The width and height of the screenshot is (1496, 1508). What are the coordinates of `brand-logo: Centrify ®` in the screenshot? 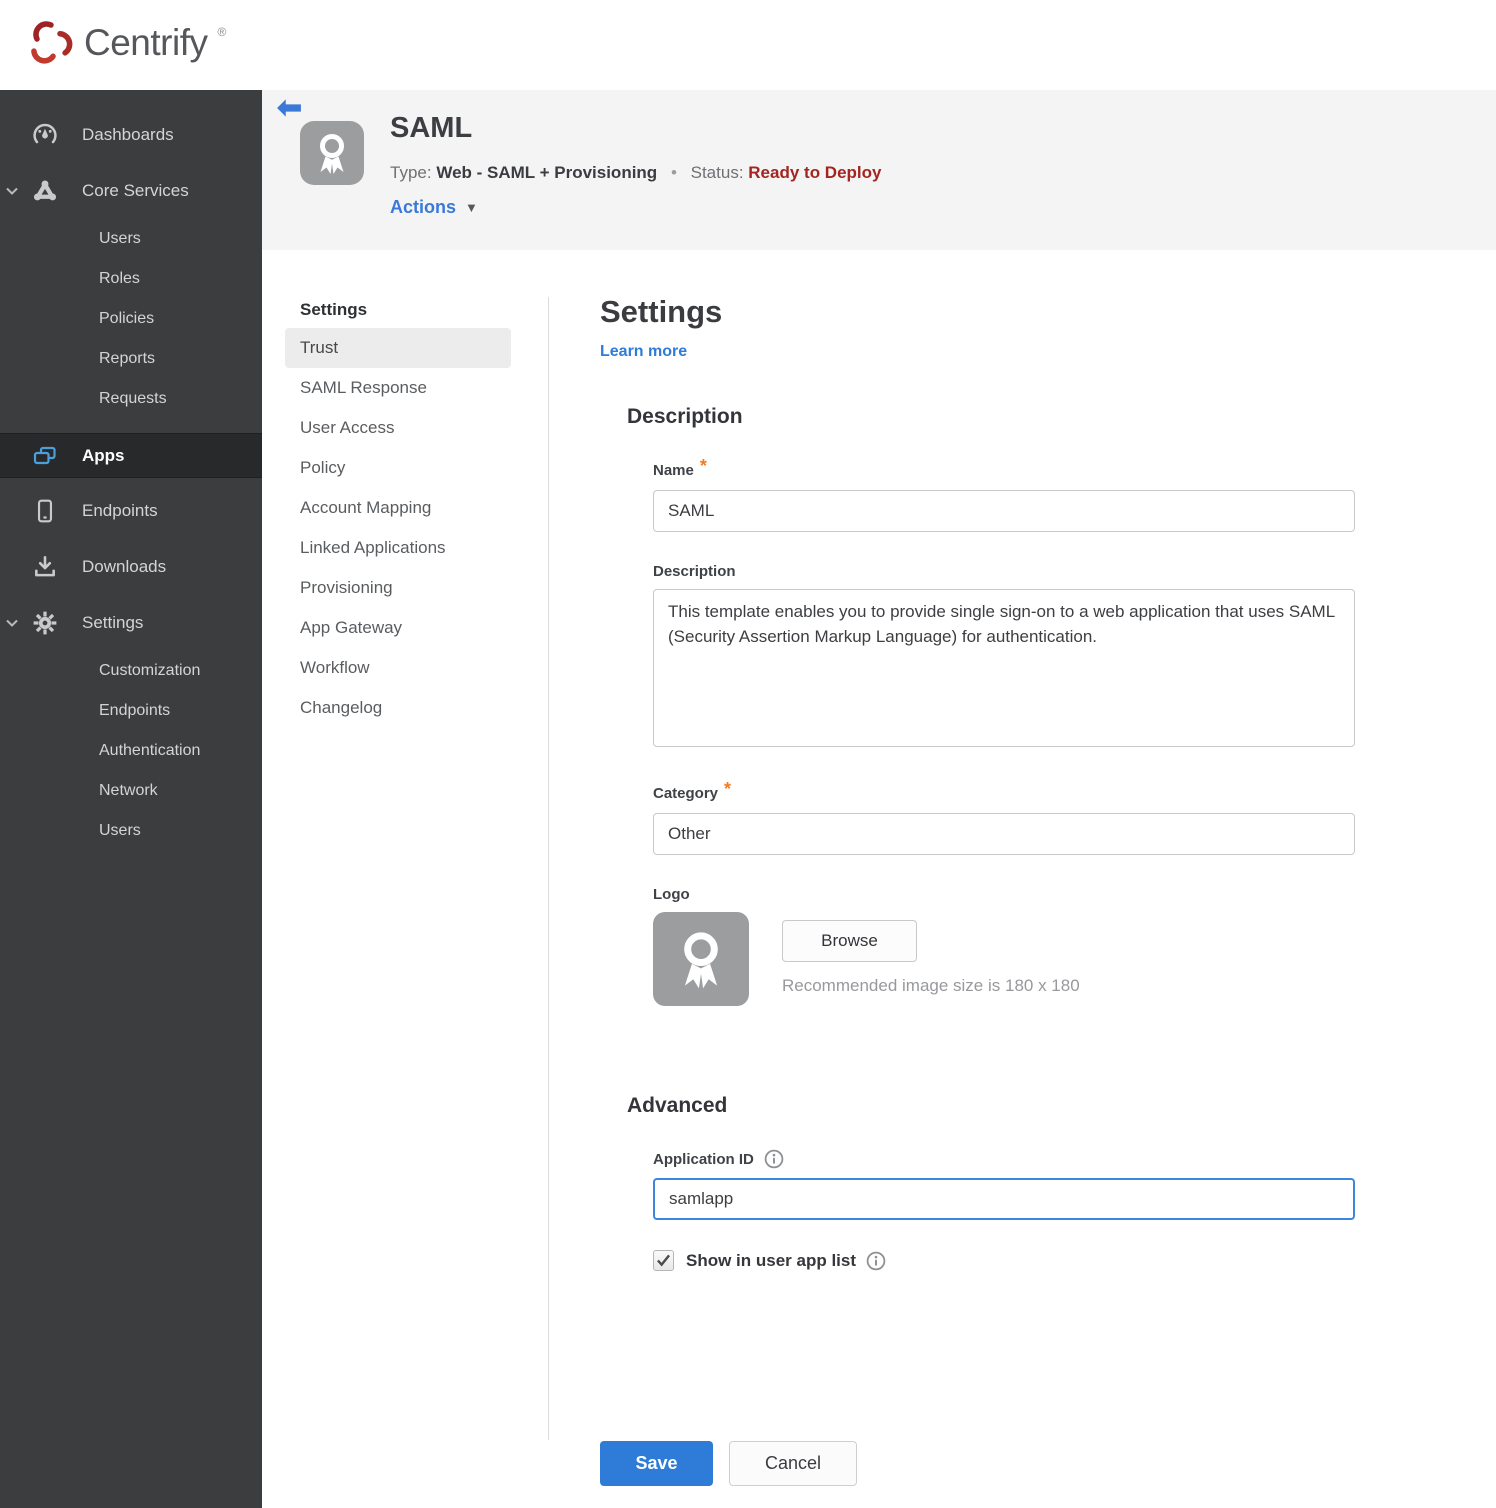 It's located at (126, 43).